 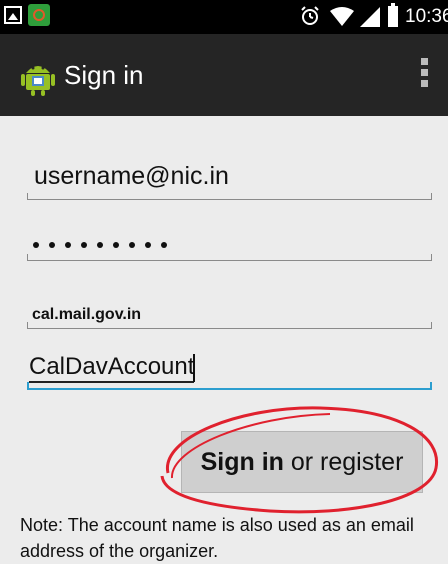 I want to click on username-field: username@nic.in, so click(x=229, y=180).